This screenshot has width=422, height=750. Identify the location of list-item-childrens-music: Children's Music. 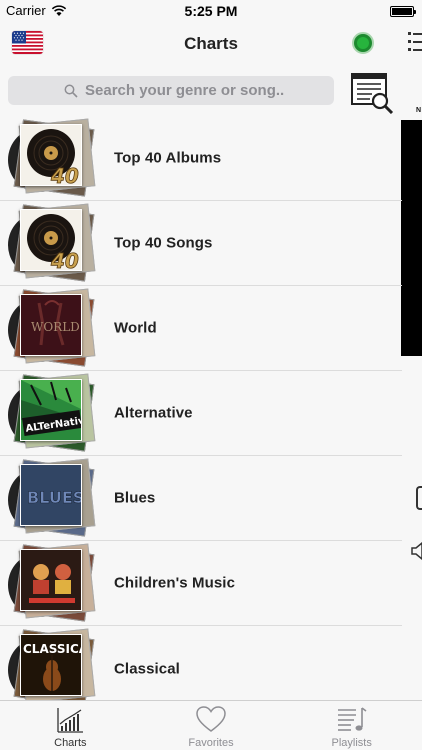
(201, 583).